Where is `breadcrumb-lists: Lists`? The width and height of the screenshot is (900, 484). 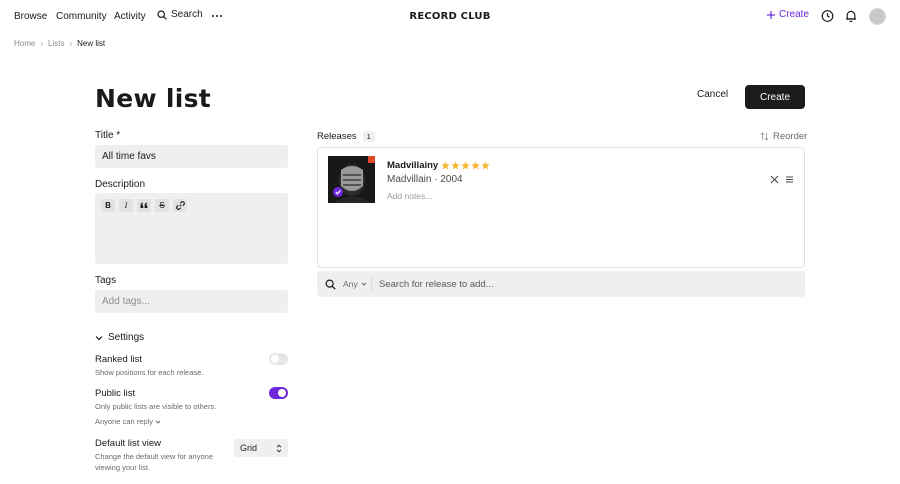
breadcrumb-lists: Lists is located at coordinates (56, 43).